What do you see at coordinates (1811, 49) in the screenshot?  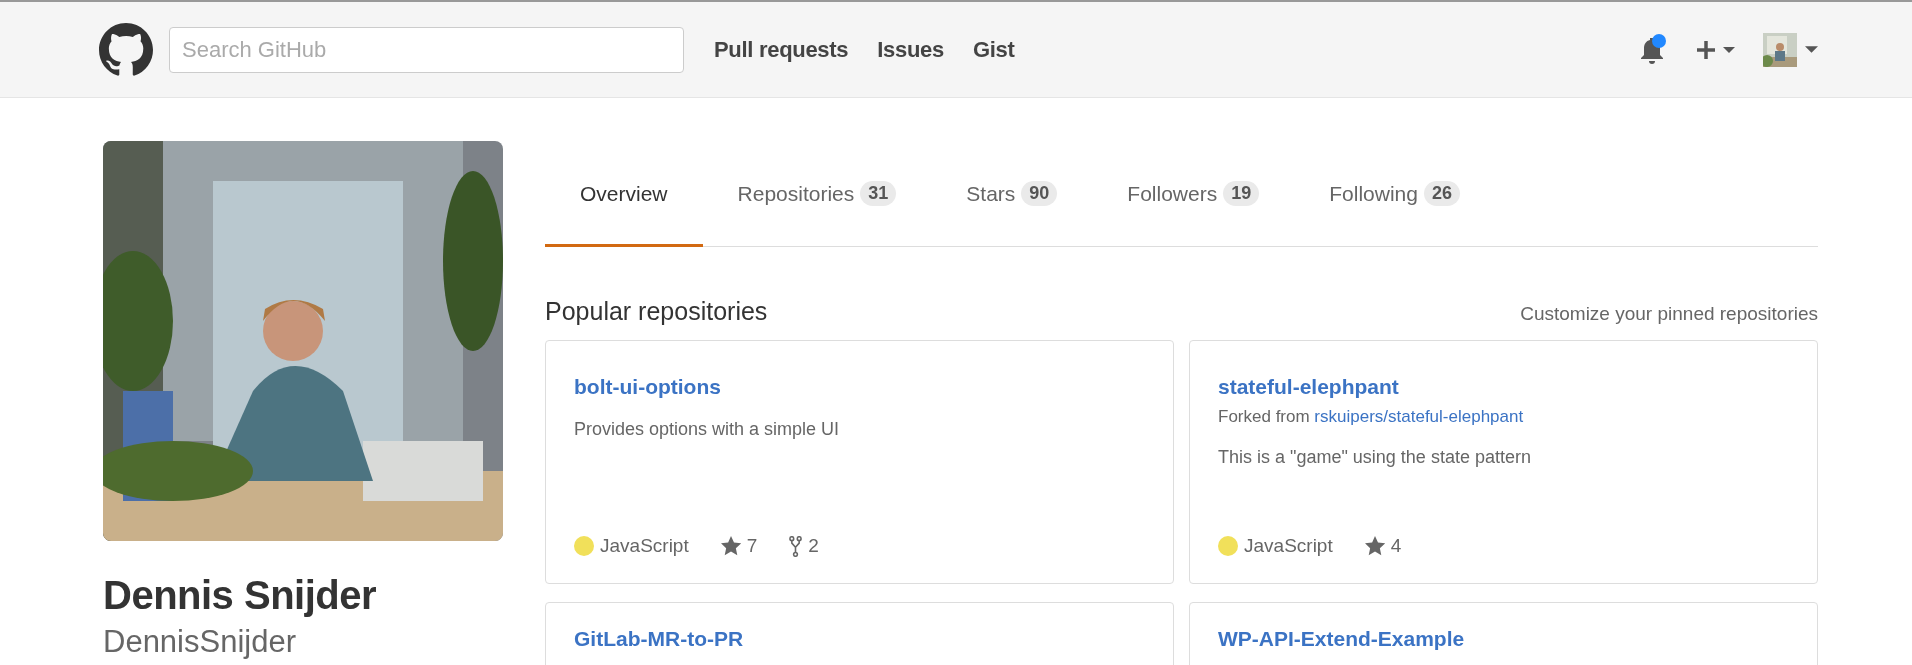 I see `caret-icon` at bounding box center [1811, 49].